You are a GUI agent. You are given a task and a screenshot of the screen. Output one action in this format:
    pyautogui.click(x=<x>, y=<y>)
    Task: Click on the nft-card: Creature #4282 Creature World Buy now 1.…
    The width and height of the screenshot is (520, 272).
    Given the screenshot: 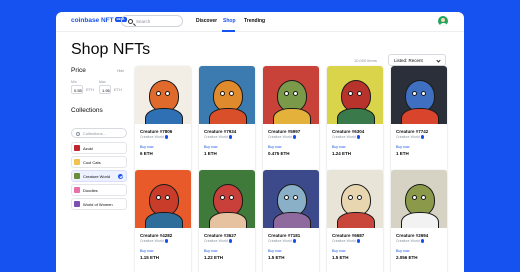 What is the action you would take?
    pyautogui.click(x=163, y=221)
    